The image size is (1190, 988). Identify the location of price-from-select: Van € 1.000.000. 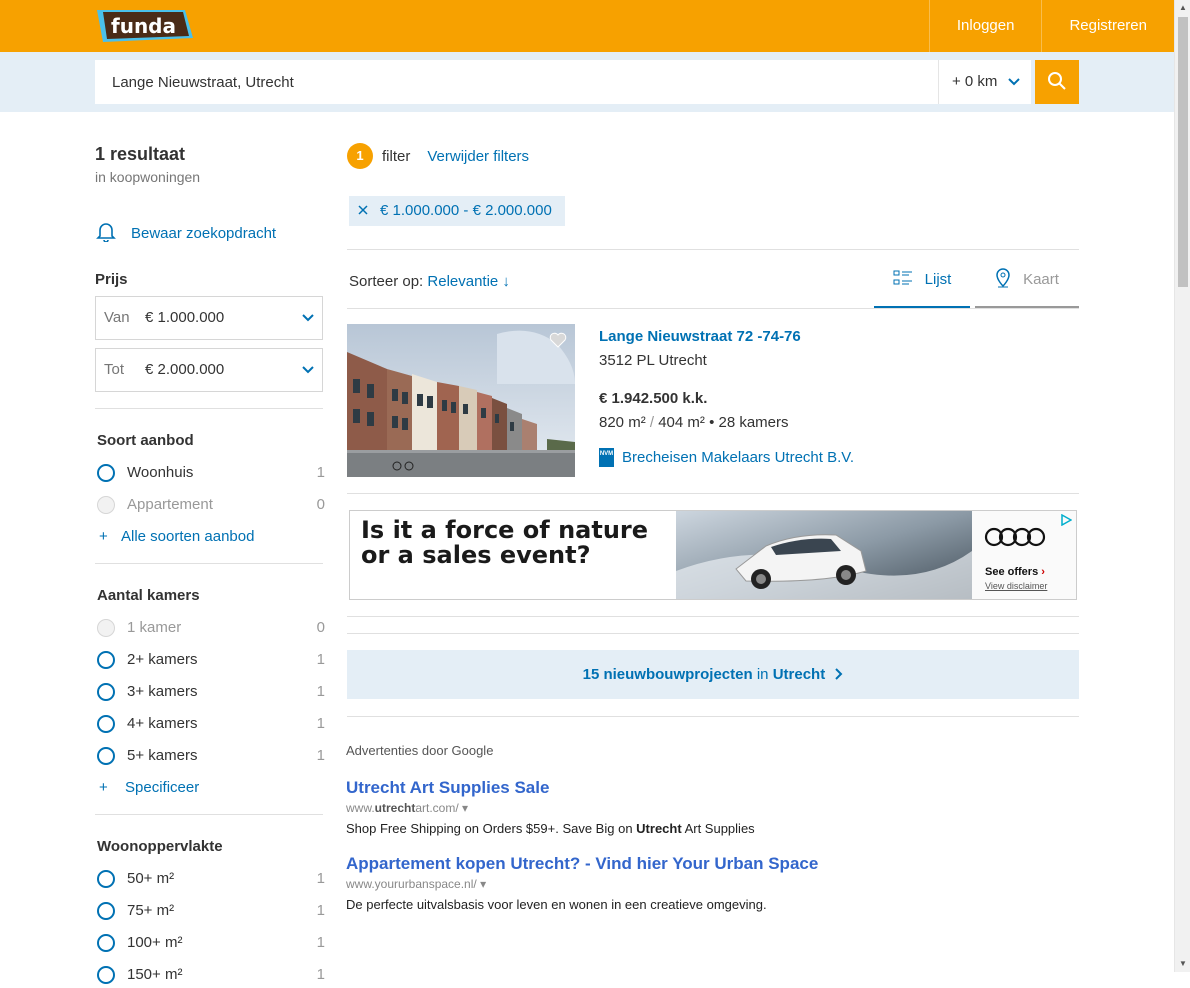
(209, 318).